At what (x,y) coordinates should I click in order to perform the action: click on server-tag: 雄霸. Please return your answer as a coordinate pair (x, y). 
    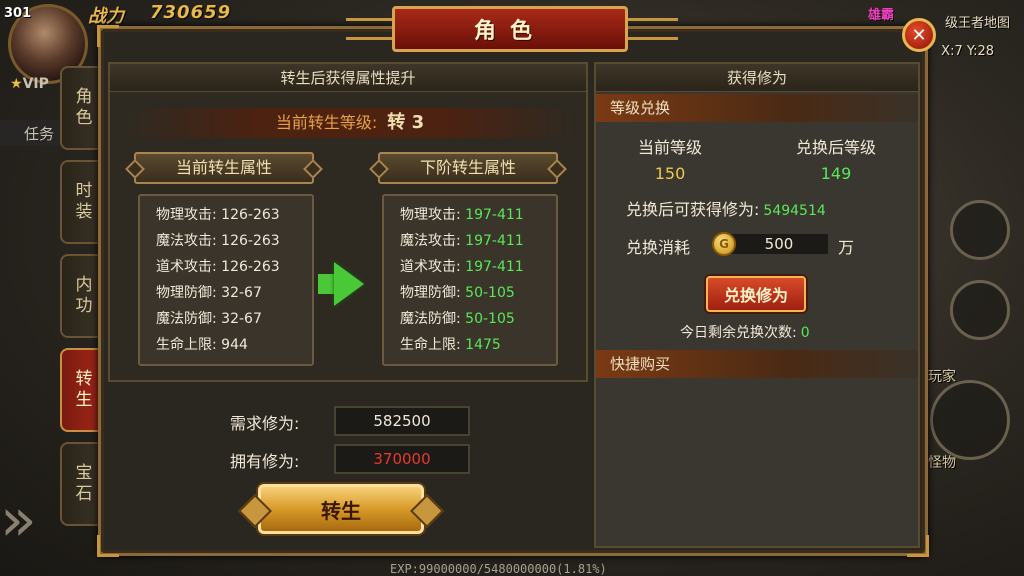
    Looking at the image, I should click on (880, 15).